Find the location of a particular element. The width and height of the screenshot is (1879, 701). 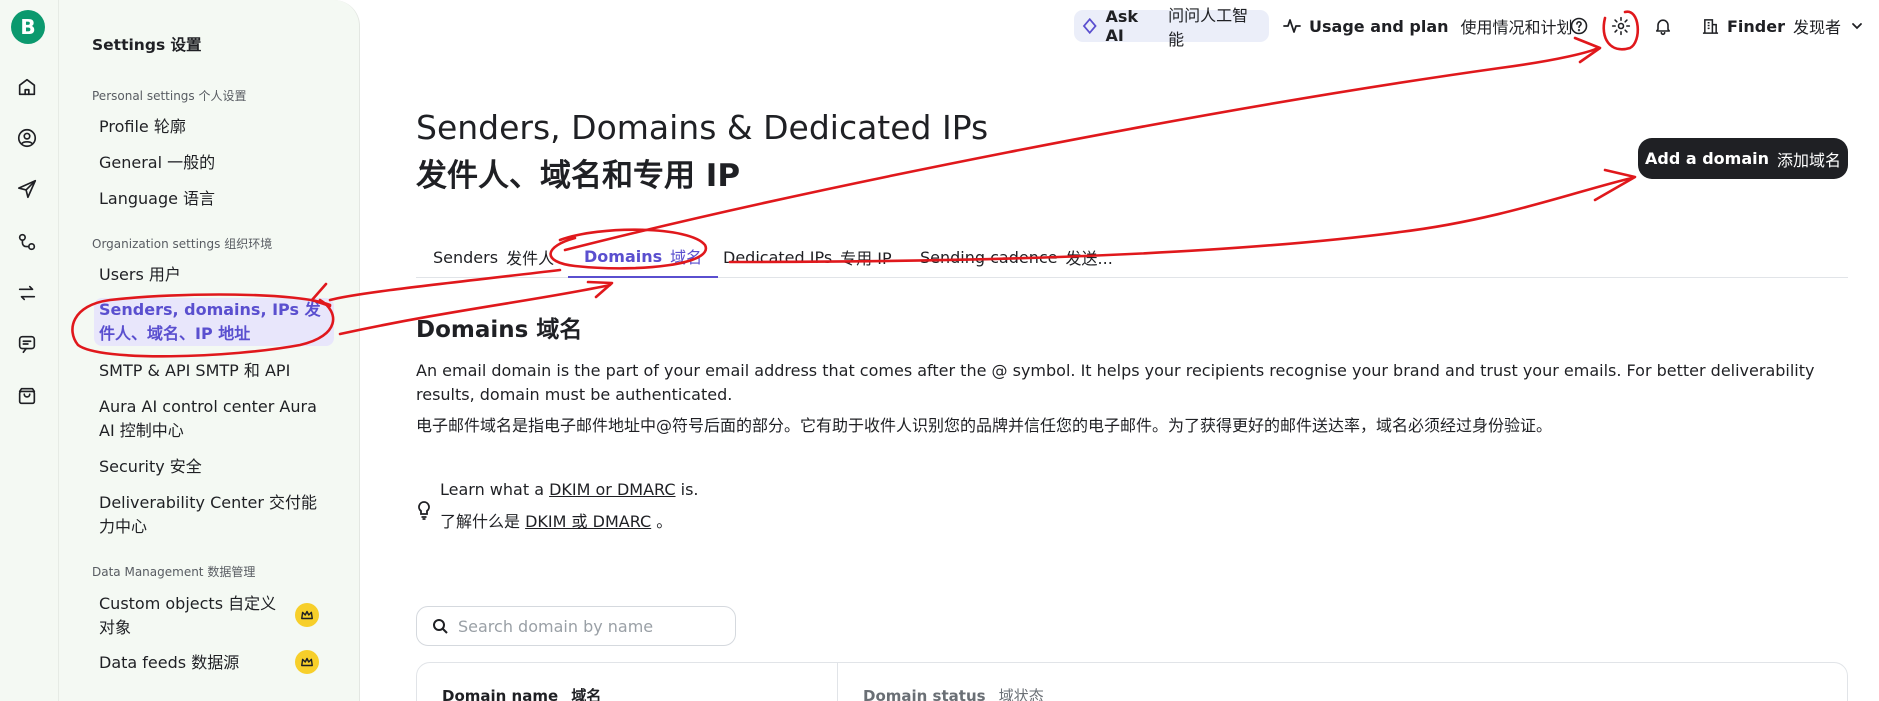

automation-icon is located at coordinates (27, 242).